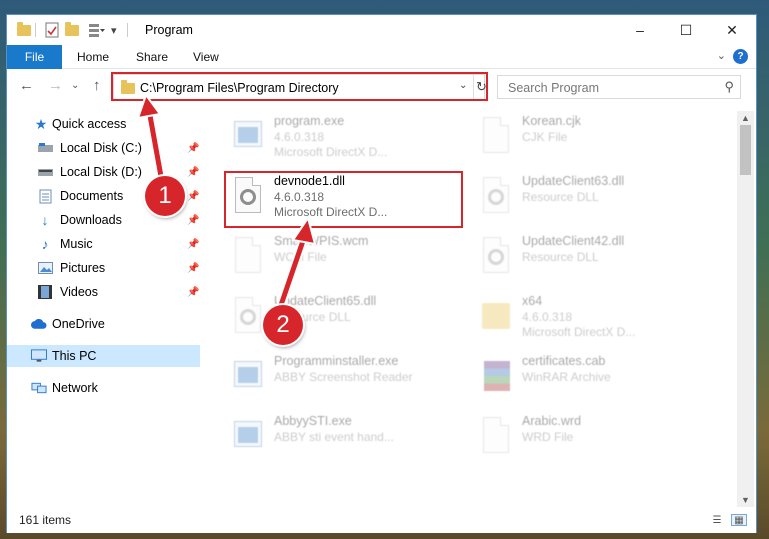  I want to click on qa-dropdown-icon: ▾, so click(114, 30).